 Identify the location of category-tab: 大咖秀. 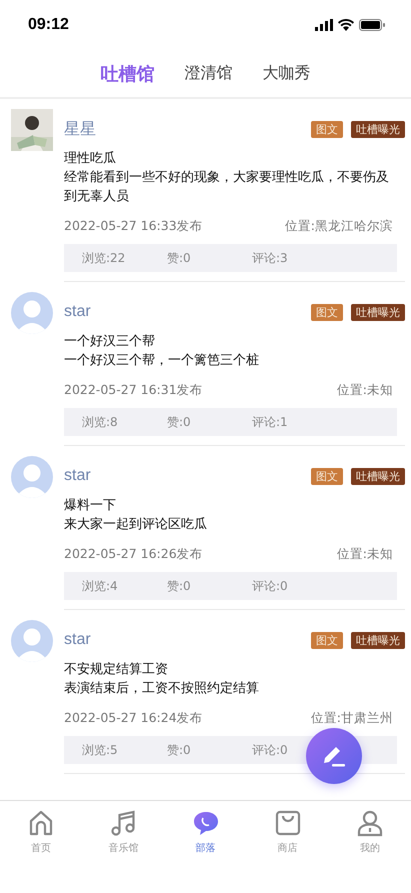
(286, 73).